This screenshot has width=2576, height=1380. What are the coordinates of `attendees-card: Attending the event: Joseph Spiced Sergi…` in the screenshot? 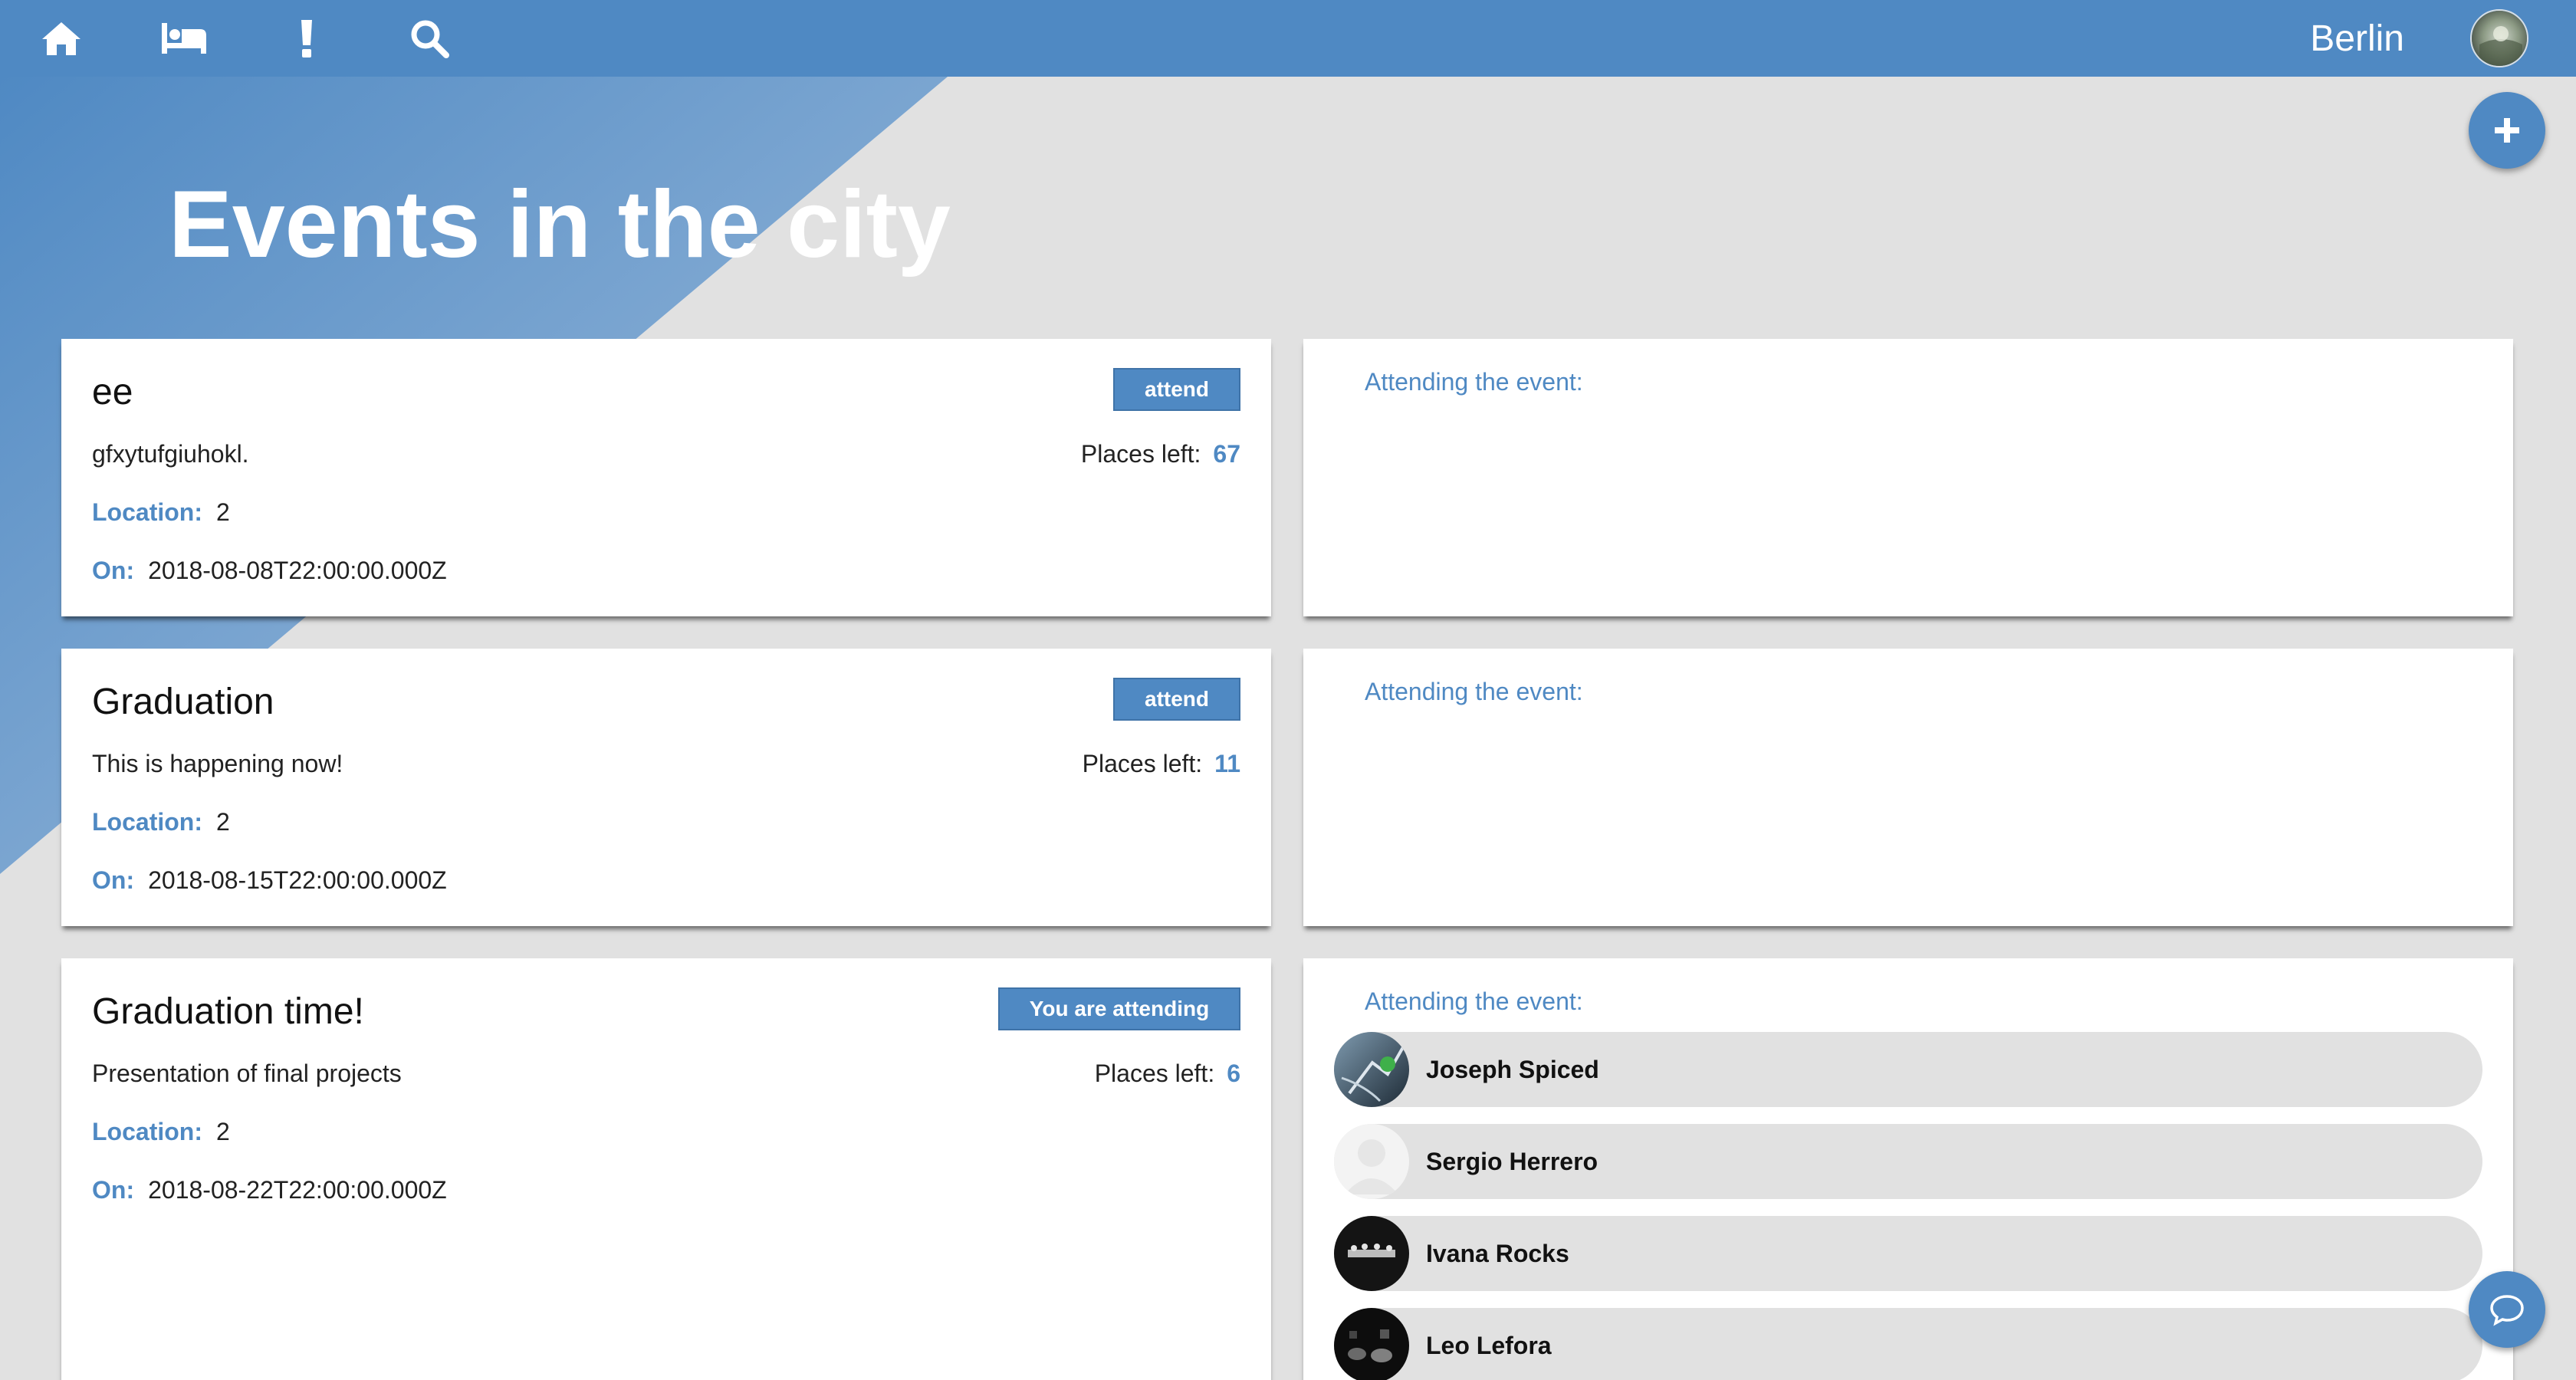 It's located at (1908, 1169).